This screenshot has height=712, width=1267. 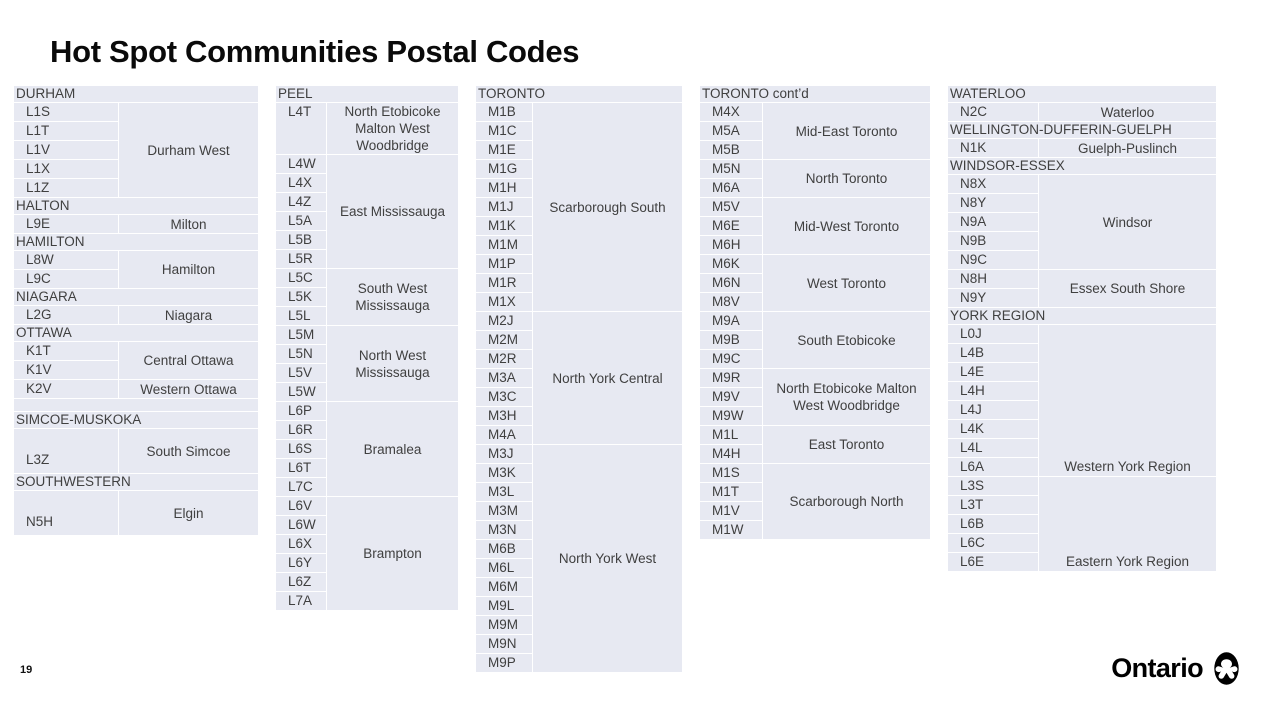 I want to click on postal-code-cell: M5A, so click(x=731, y=131).